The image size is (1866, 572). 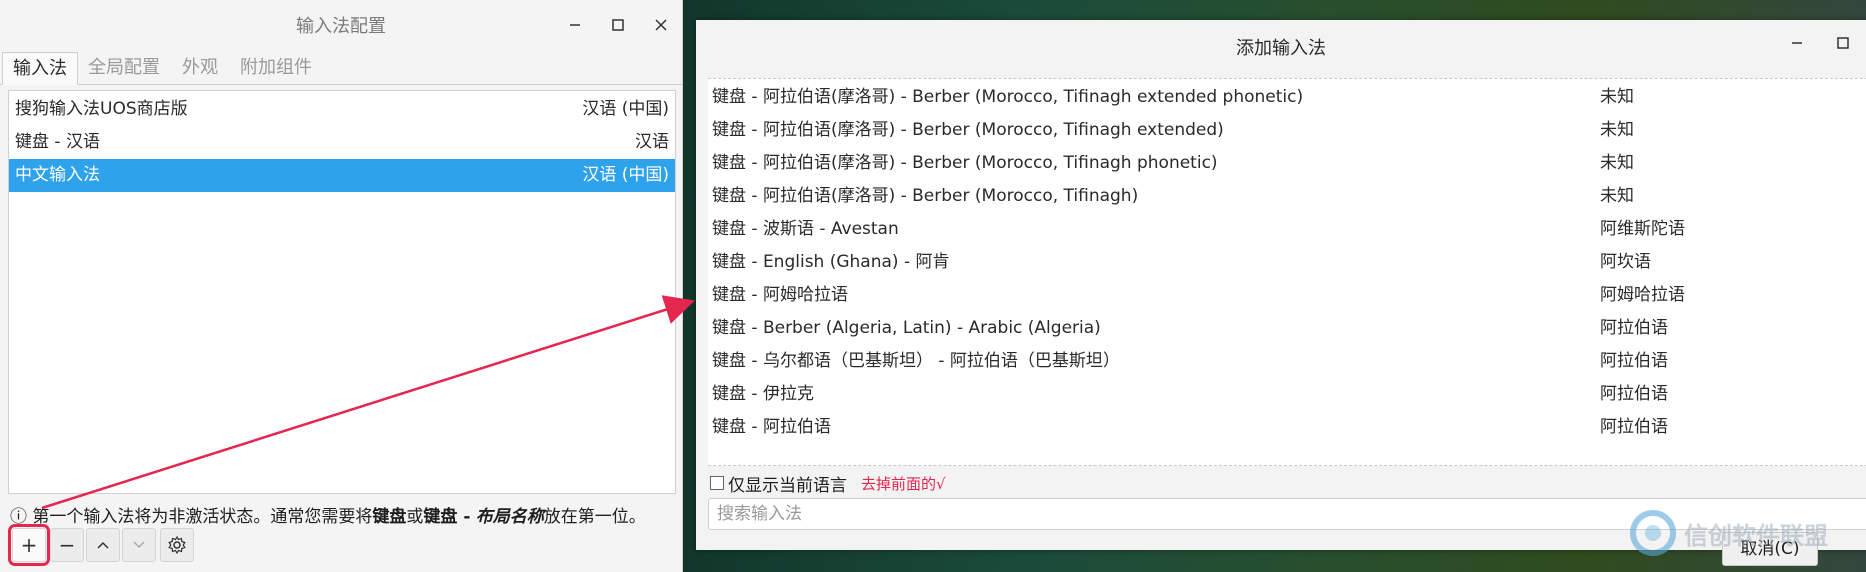 I want to click on item-name: 键盘 - 波斯语 - Avestan, so click(x=805, y=229).